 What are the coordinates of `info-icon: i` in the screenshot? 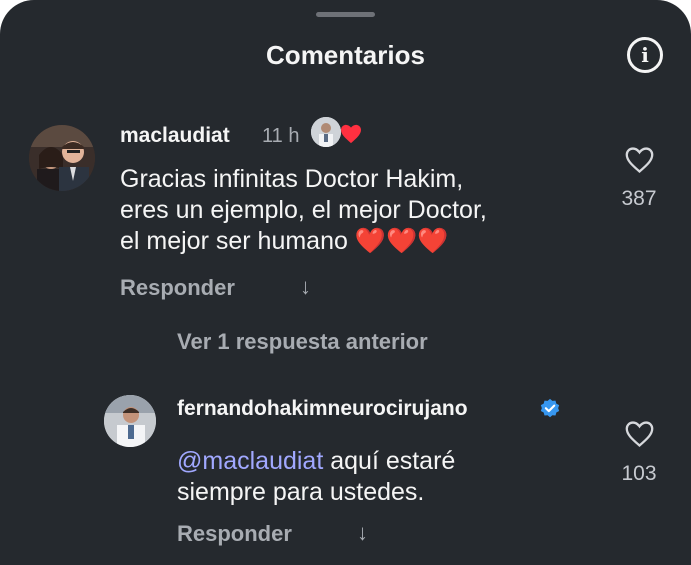 It's located at (645, 55).